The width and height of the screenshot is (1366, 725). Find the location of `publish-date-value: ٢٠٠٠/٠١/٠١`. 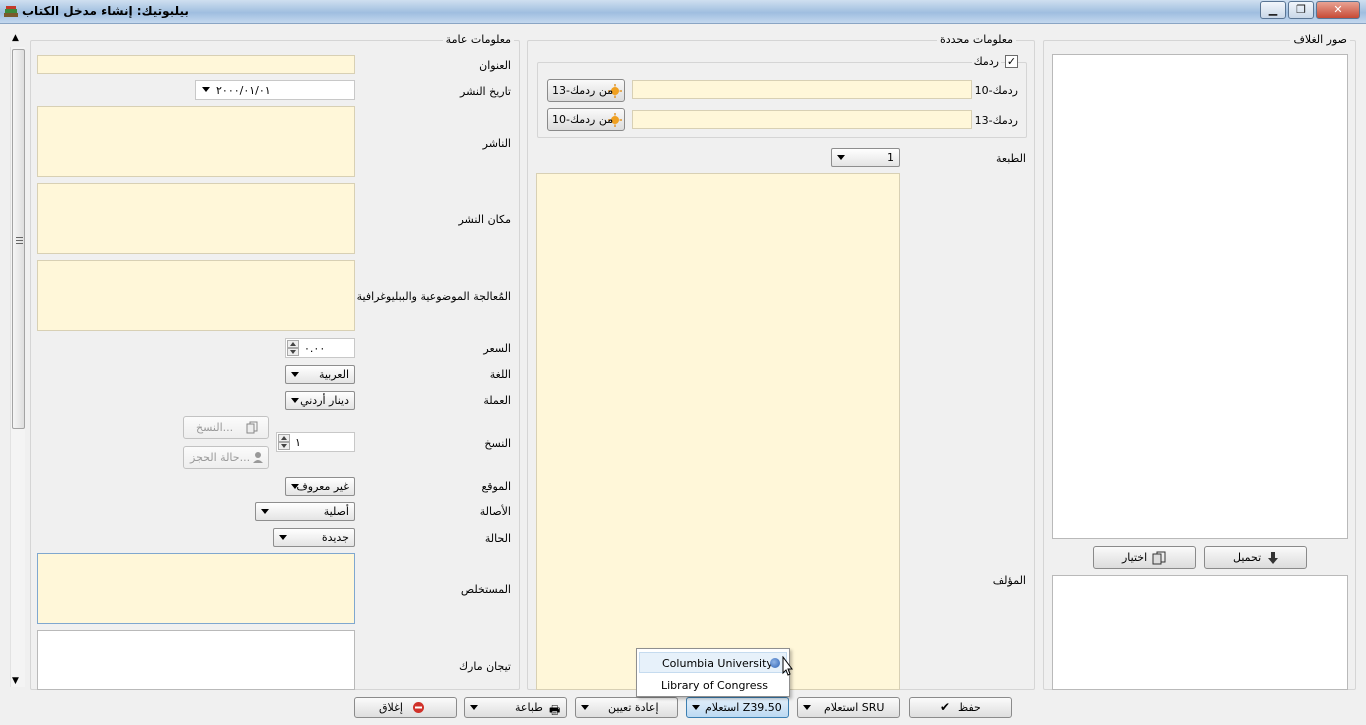

publish-date-value: ٢٠٠٠/٠١/٠١ is located at coordinates (243, 90).